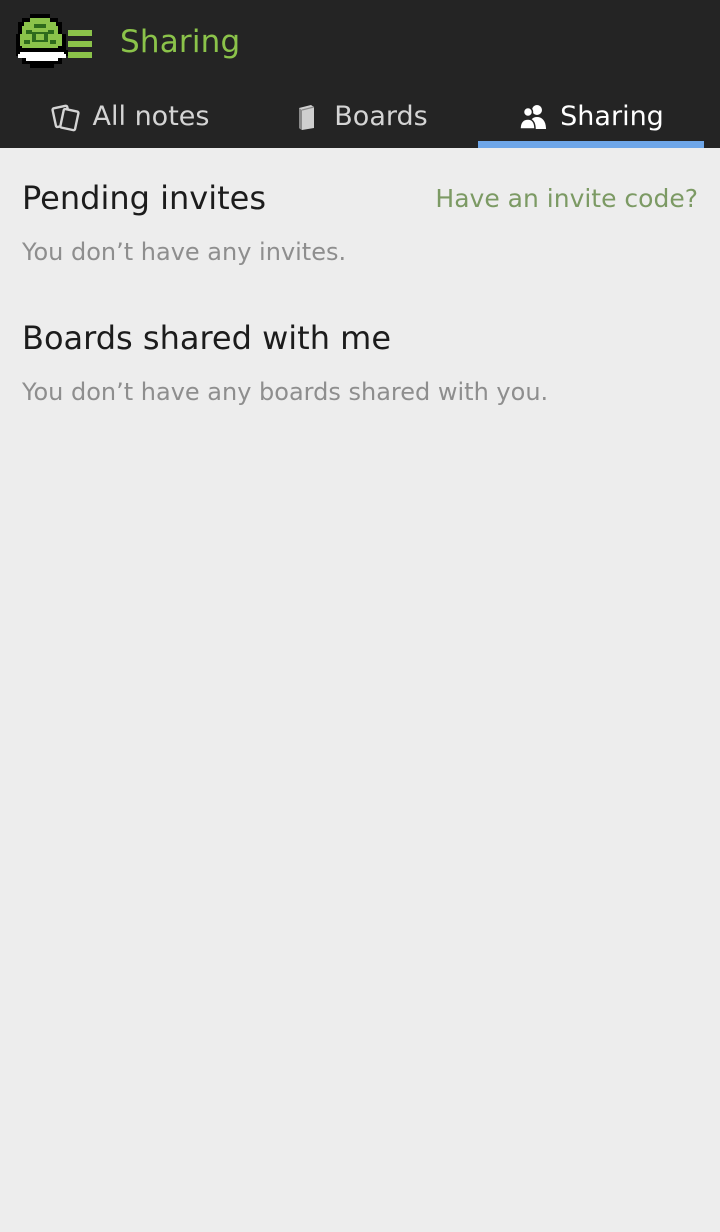 This screenshot has height=1232, width=720. I want to click on pending-invites-heading: Pending invites, so click(144, 198).